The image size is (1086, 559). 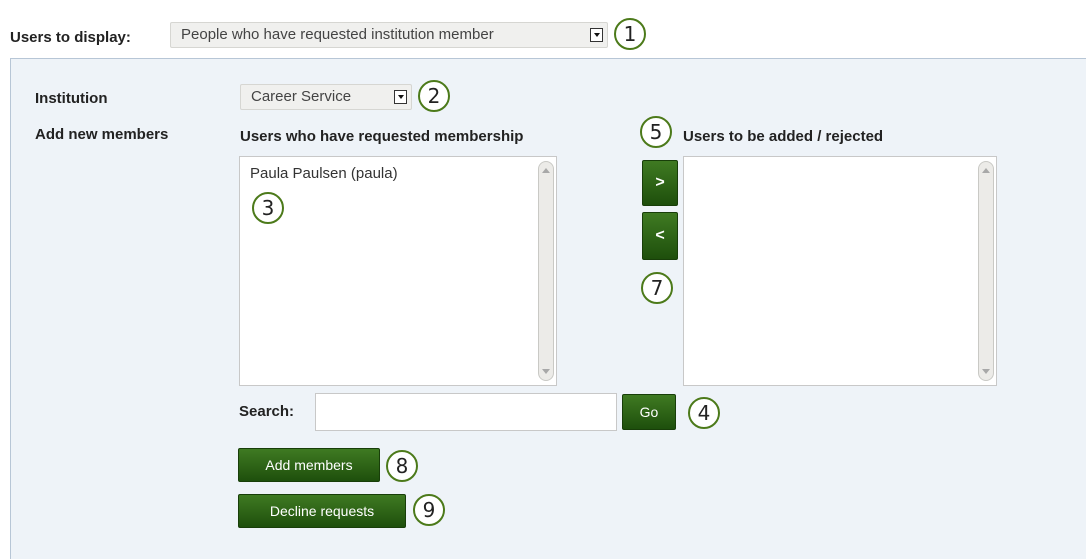 What do you see at coordinates (704, 413) in the screenshot?
I see `callout-4: 4` at bounding box center [704, 413].